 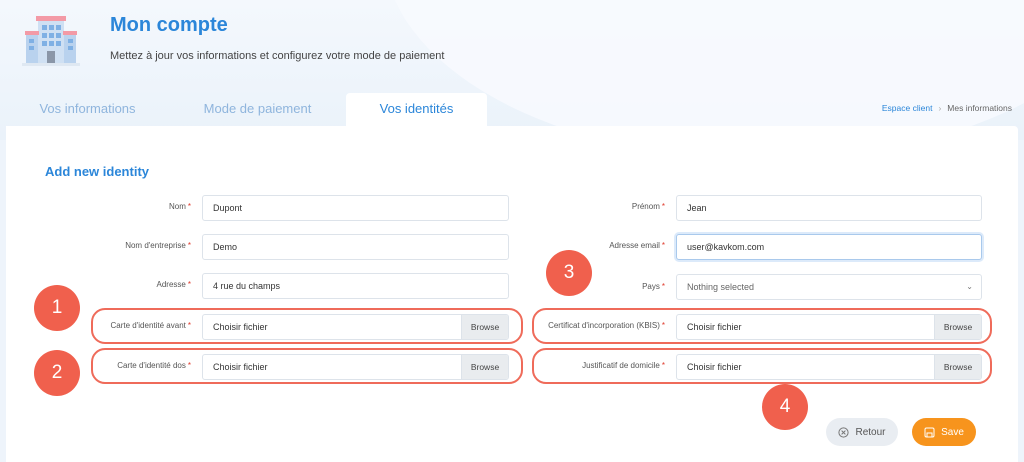 I want to click on kbis-browse-button: Browse, so click(x=957, y=327).